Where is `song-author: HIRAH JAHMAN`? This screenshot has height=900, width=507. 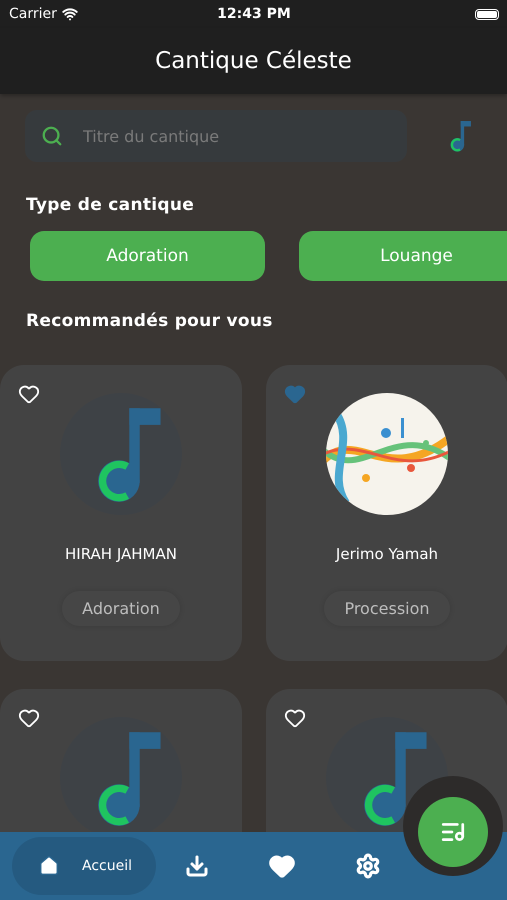
song-author: HIRAH JAHMAN is located at coordinates (121, 554).